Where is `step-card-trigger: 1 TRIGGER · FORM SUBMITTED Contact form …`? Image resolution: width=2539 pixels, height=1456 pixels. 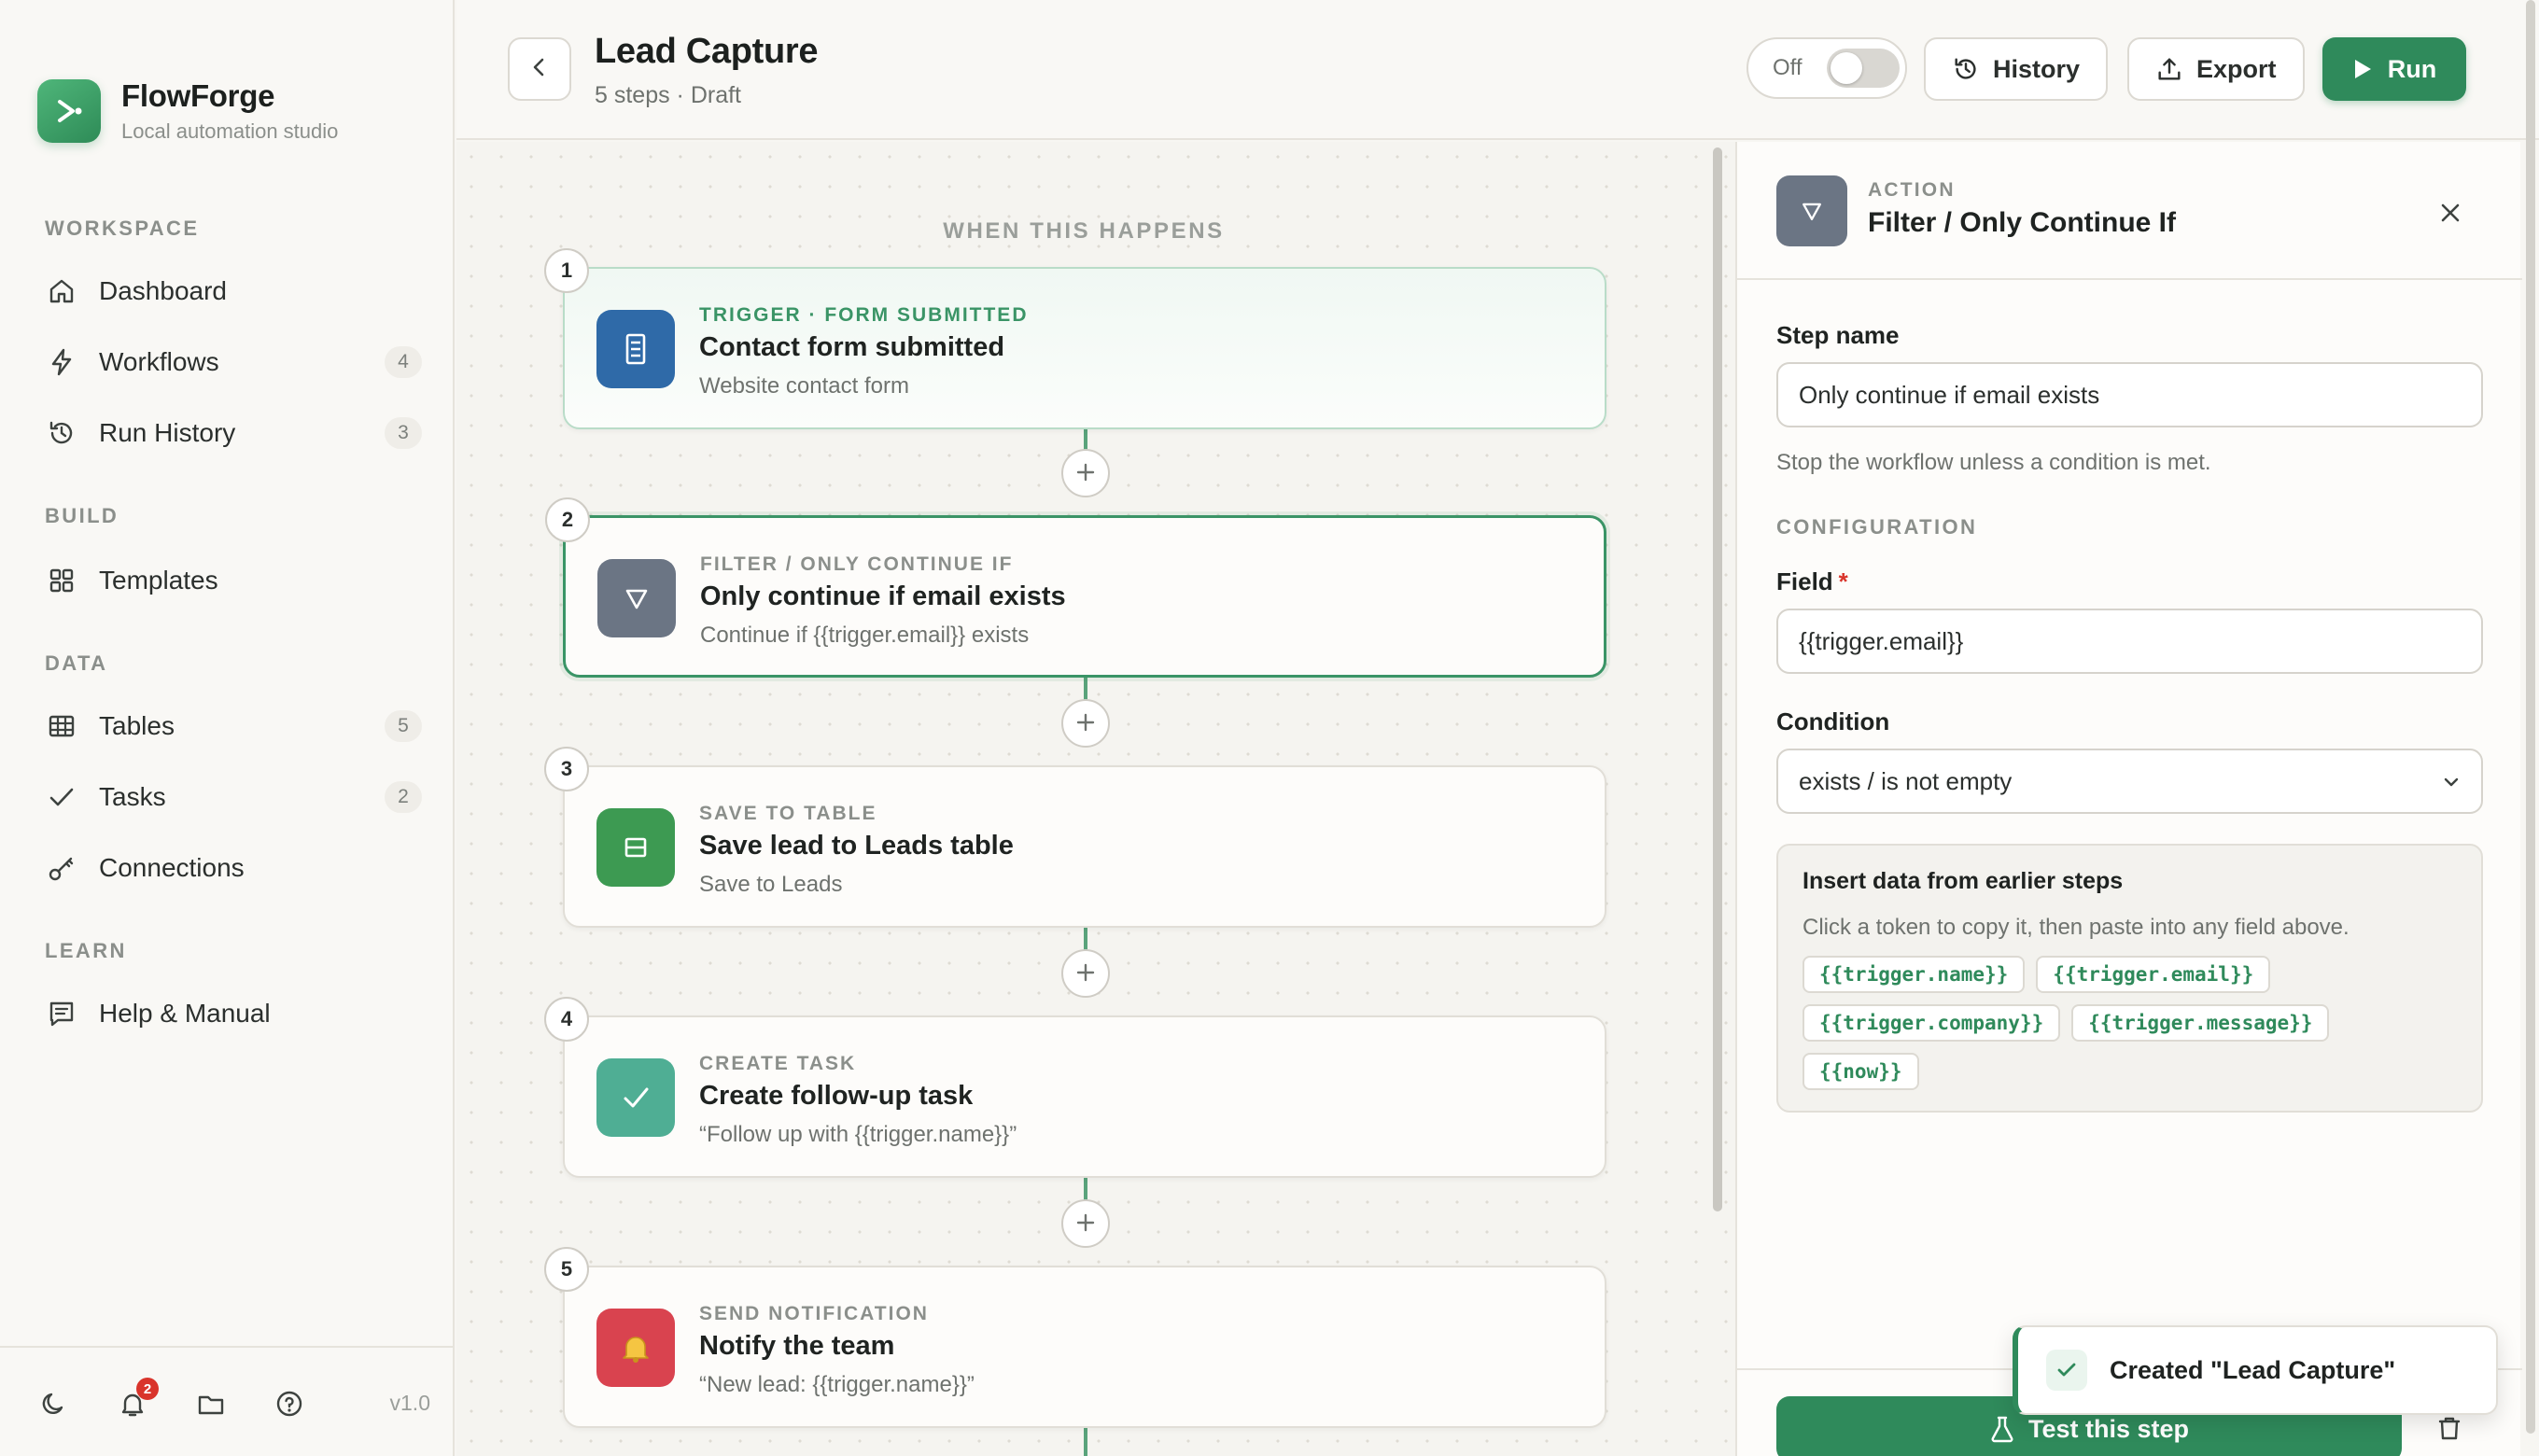 step-card-trigger: 1 TRIGGER · FORM SUBMITTED Contact form … is located at coordinates (1075, 338).